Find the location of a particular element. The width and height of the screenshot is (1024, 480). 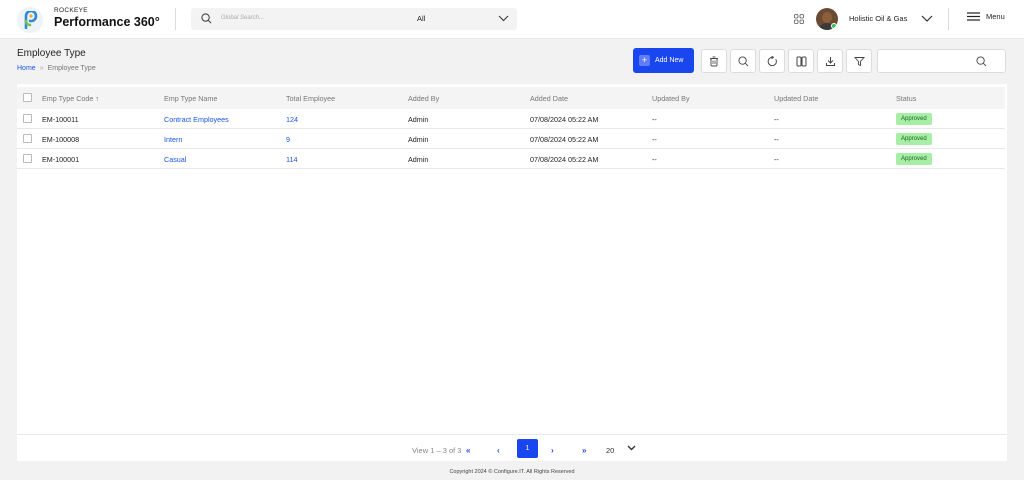

total-employee-link: 9 is located at coordinates (288, 139).